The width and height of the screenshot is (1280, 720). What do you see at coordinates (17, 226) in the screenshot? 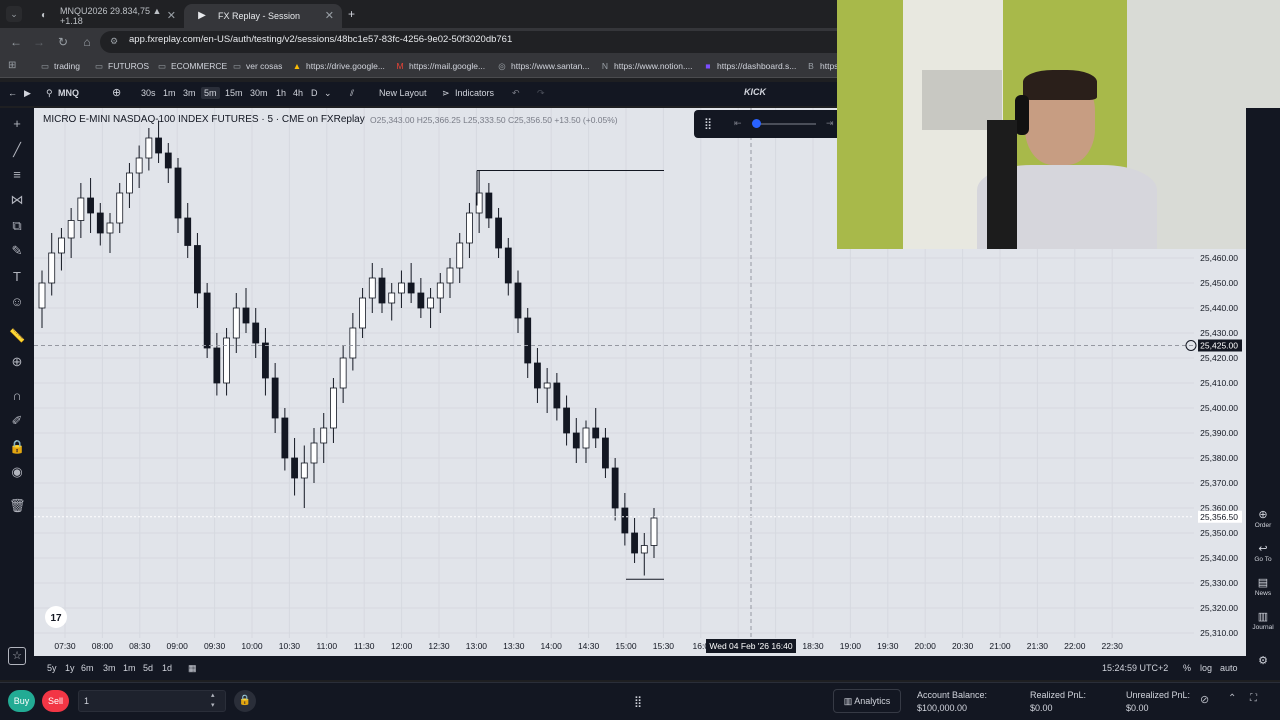
I see `position-icon: ⧉` at bounding box center [17, 226].